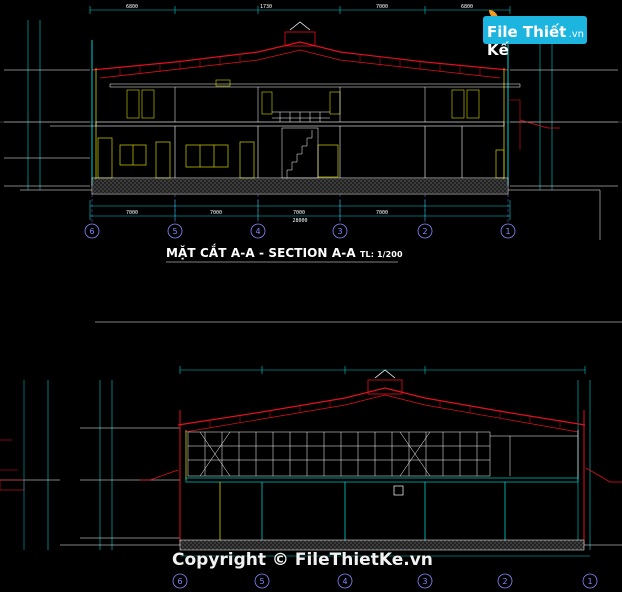 The image size is (622, 592). Describe the element at coordinates (381, 254) in the screenshot. I see `section-scale: TL: 1/200` at that location.